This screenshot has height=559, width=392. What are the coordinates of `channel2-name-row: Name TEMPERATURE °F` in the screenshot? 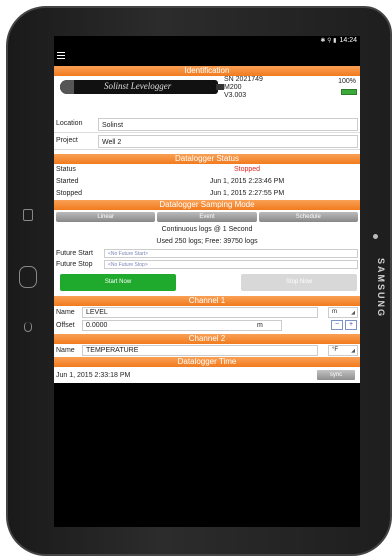 It's located at (207, 350).